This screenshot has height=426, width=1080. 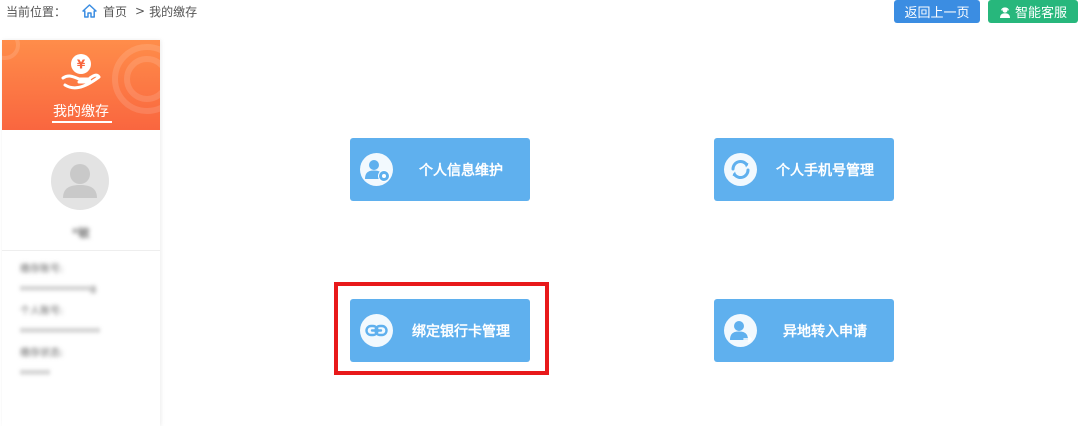 I want to click on sidebar-title-underline, so click(x=82, y=122).